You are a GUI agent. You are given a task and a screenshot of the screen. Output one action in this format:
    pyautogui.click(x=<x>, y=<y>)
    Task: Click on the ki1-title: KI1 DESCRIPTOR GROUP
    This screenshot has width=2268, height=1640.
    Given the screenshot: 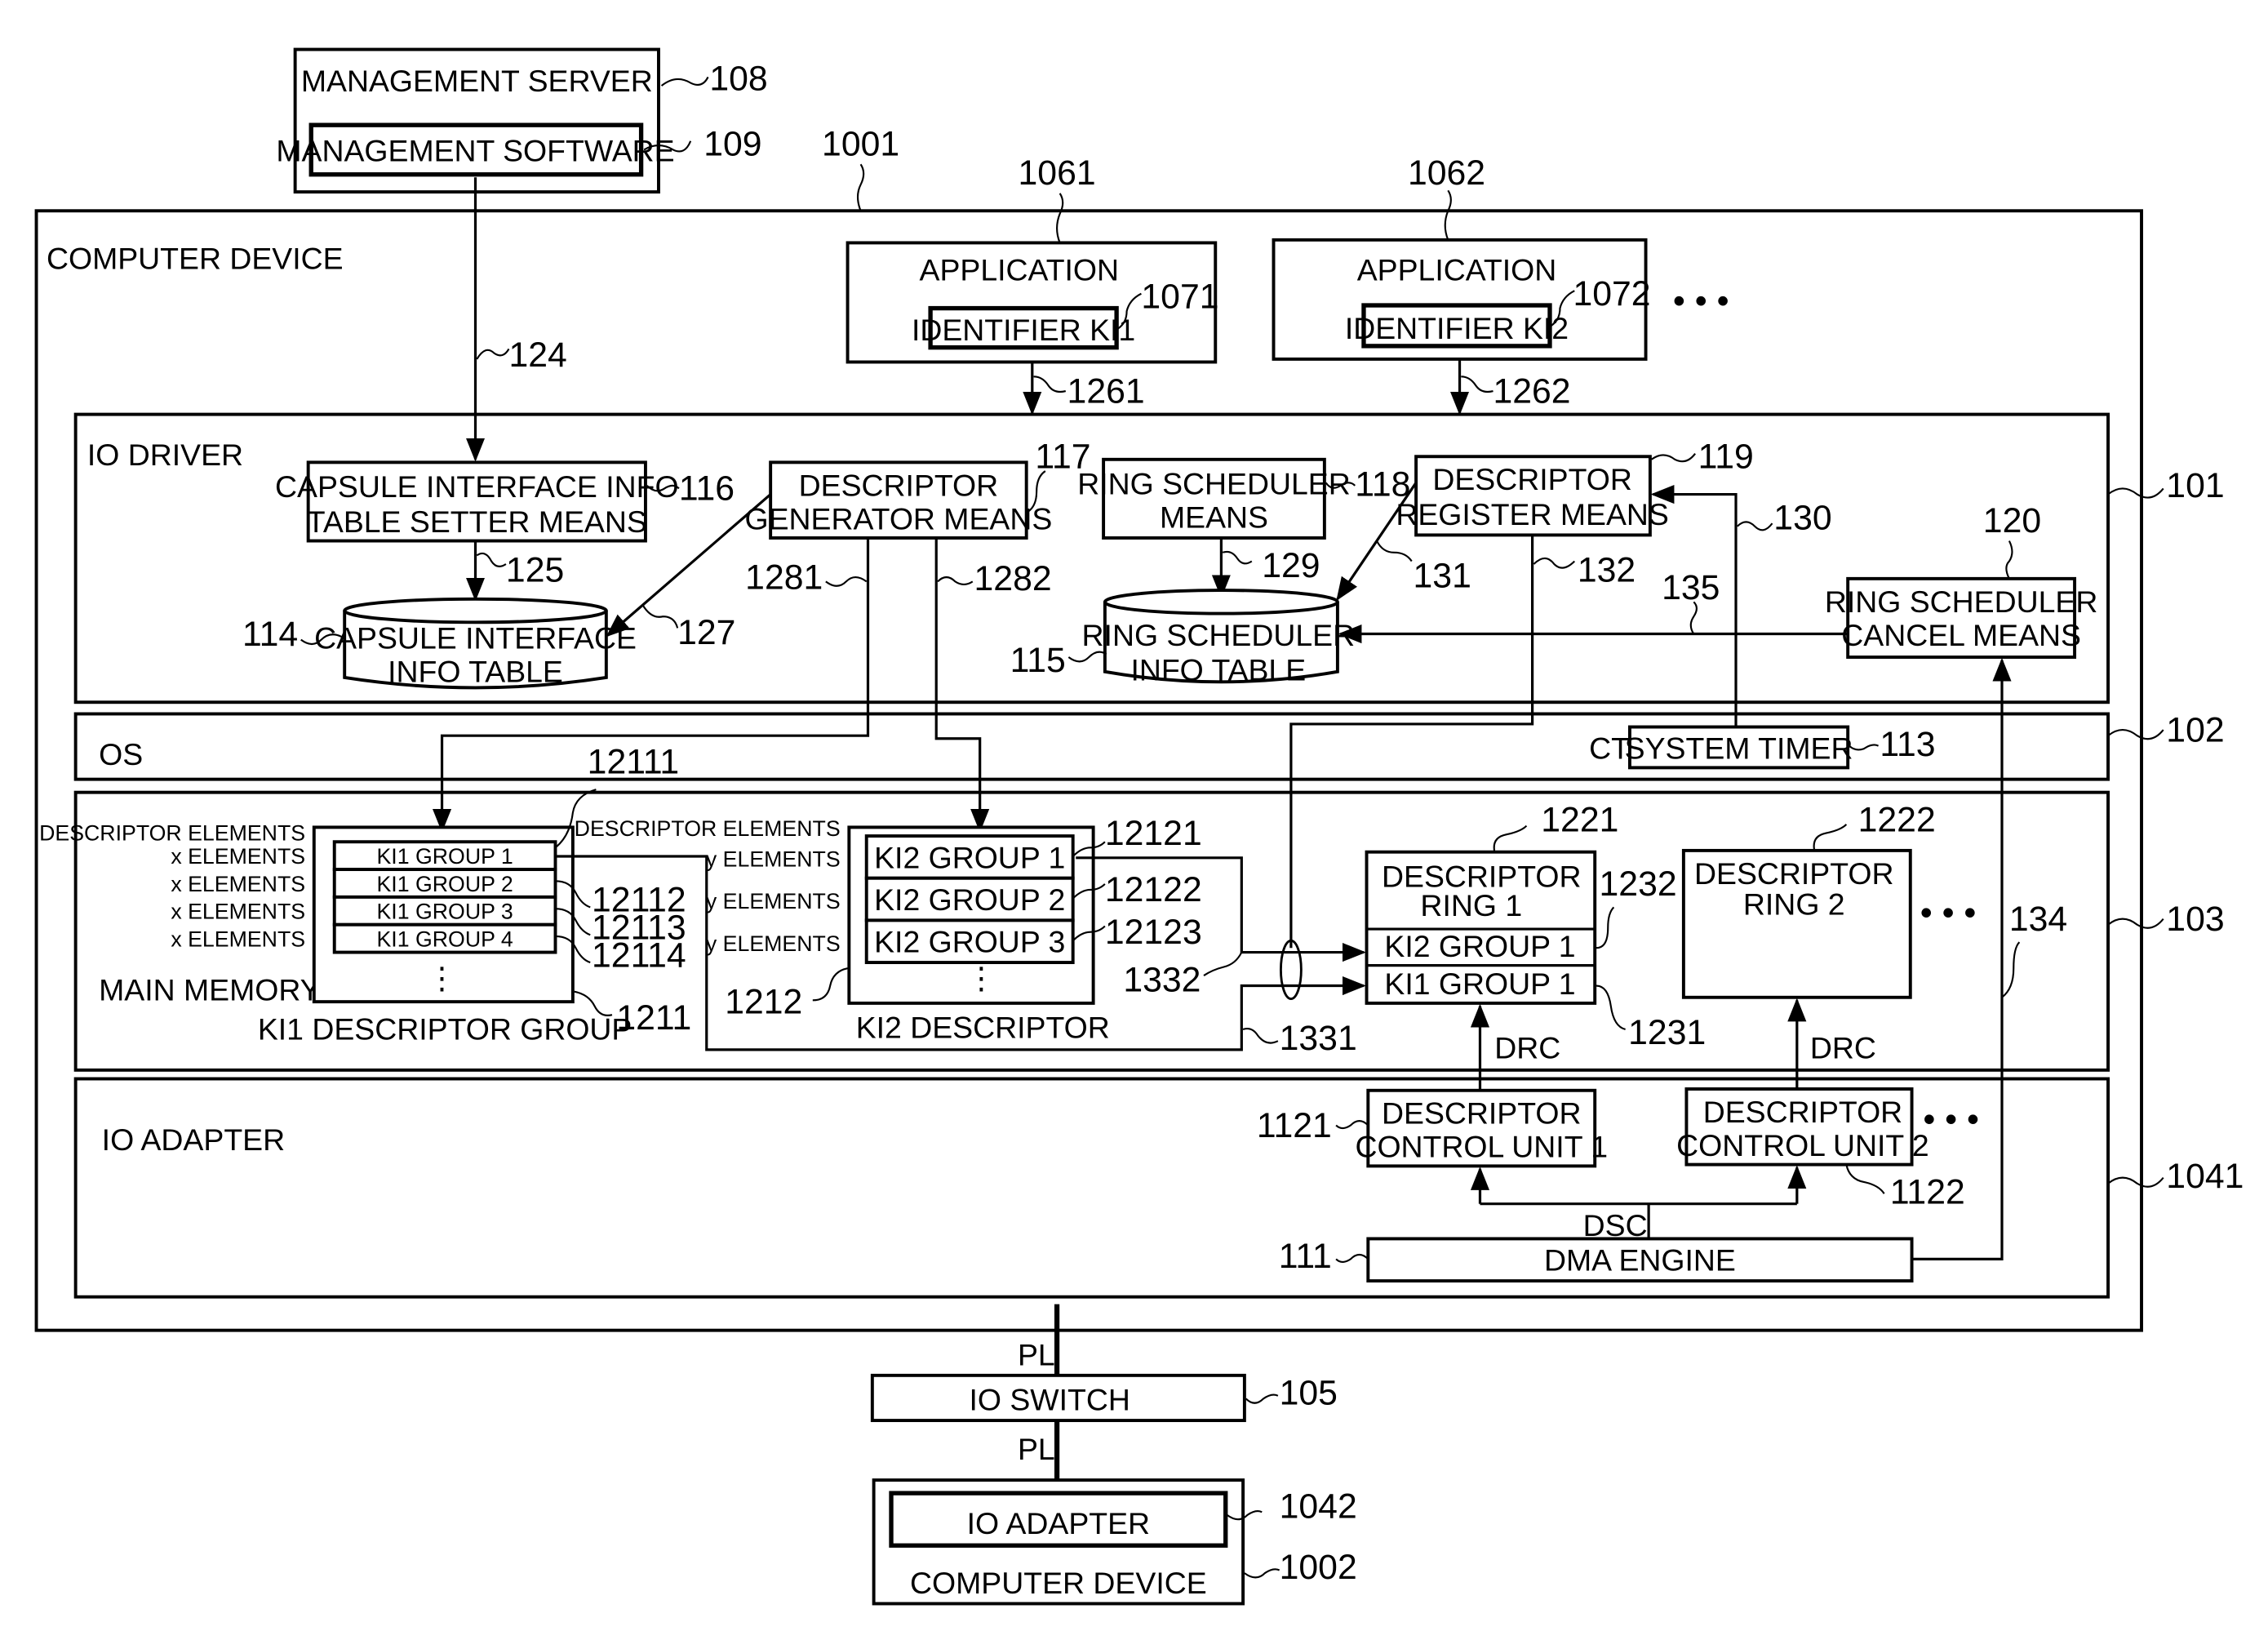 What is the action you would take?
    pyautogui.click(x=445, y=1029)
    